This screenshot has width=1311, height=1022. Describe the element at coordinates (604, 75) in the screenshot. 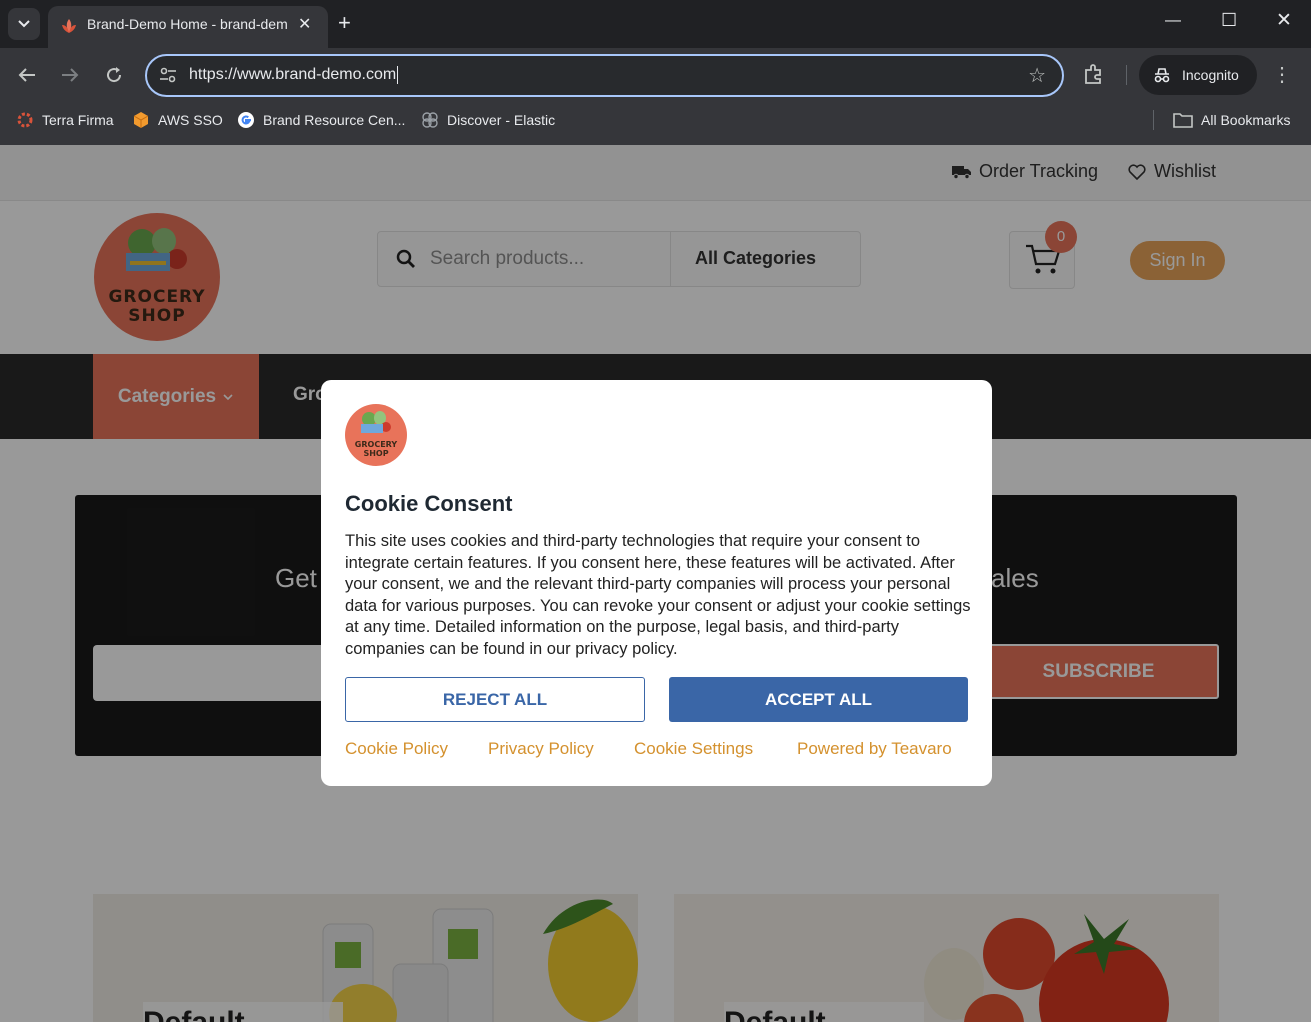

I see `address-bar: https://www.brand-demo.com ☆` at that location.